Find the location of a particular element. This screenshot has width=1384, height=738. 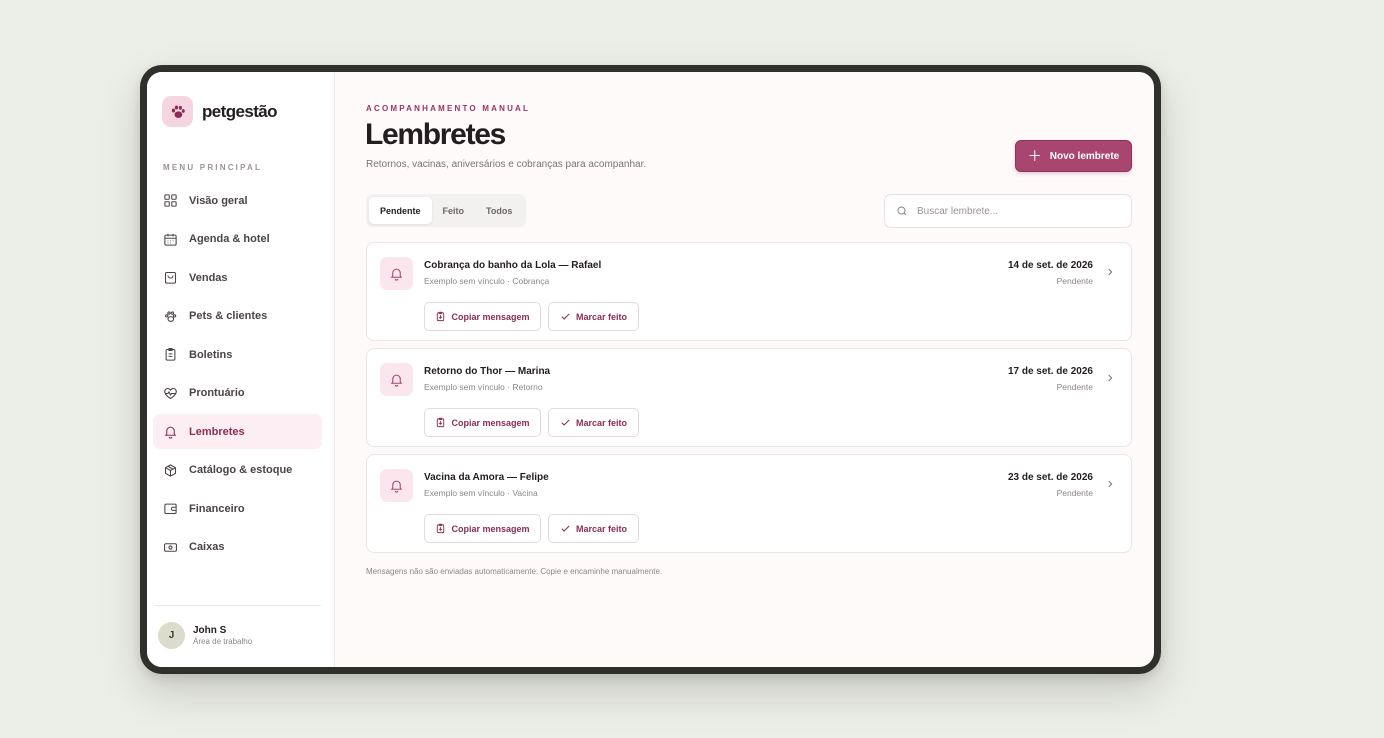

sidebar-item-caixas: Caixas is located at coordinates (237, 547).